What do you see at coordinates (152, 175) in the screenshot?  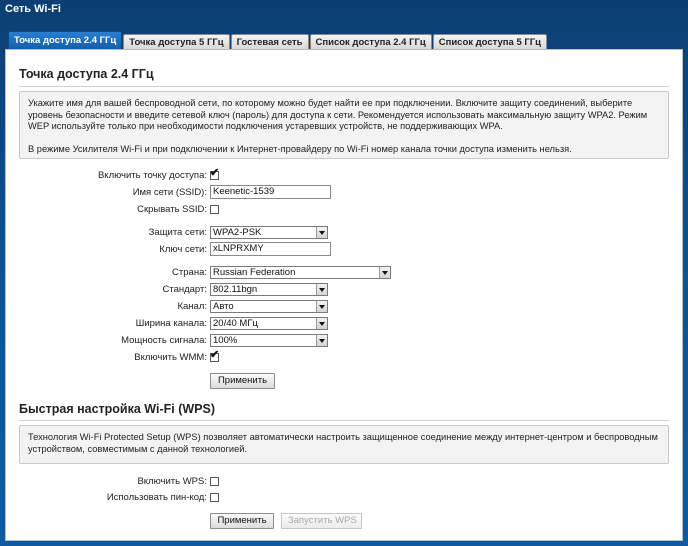 I see `enable-ap-label: Включить точку доступа:` at bounding box center [152, 175].